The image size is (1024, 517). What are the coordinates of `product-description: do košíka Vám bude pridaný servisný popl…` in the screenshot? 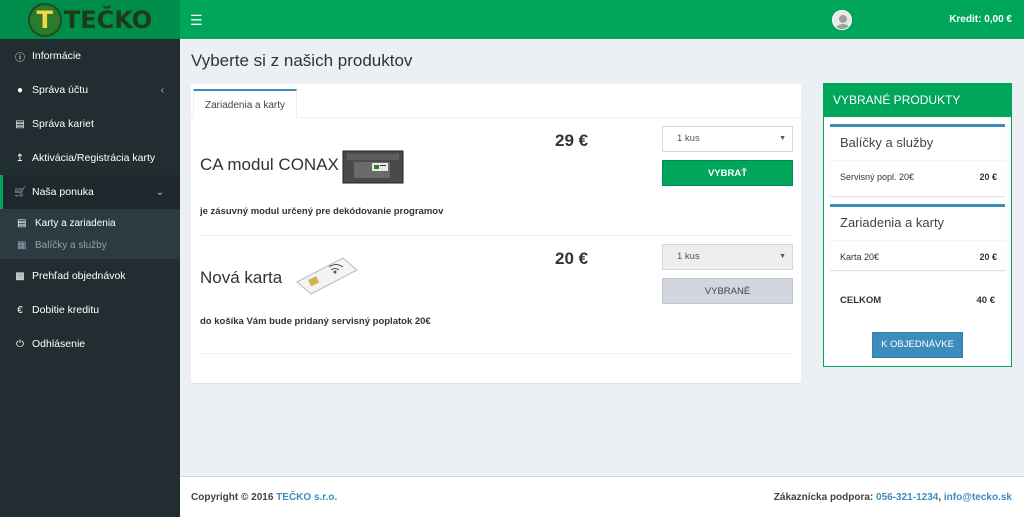 It's located at (315, 321).